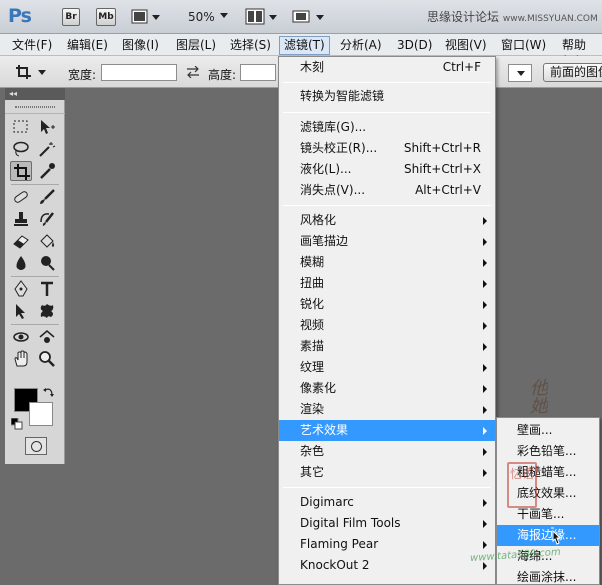  What do you see at coordinates (310, 17) in the screenshot?
I see `screen-mode-icon` at bounding box center [310, 17].